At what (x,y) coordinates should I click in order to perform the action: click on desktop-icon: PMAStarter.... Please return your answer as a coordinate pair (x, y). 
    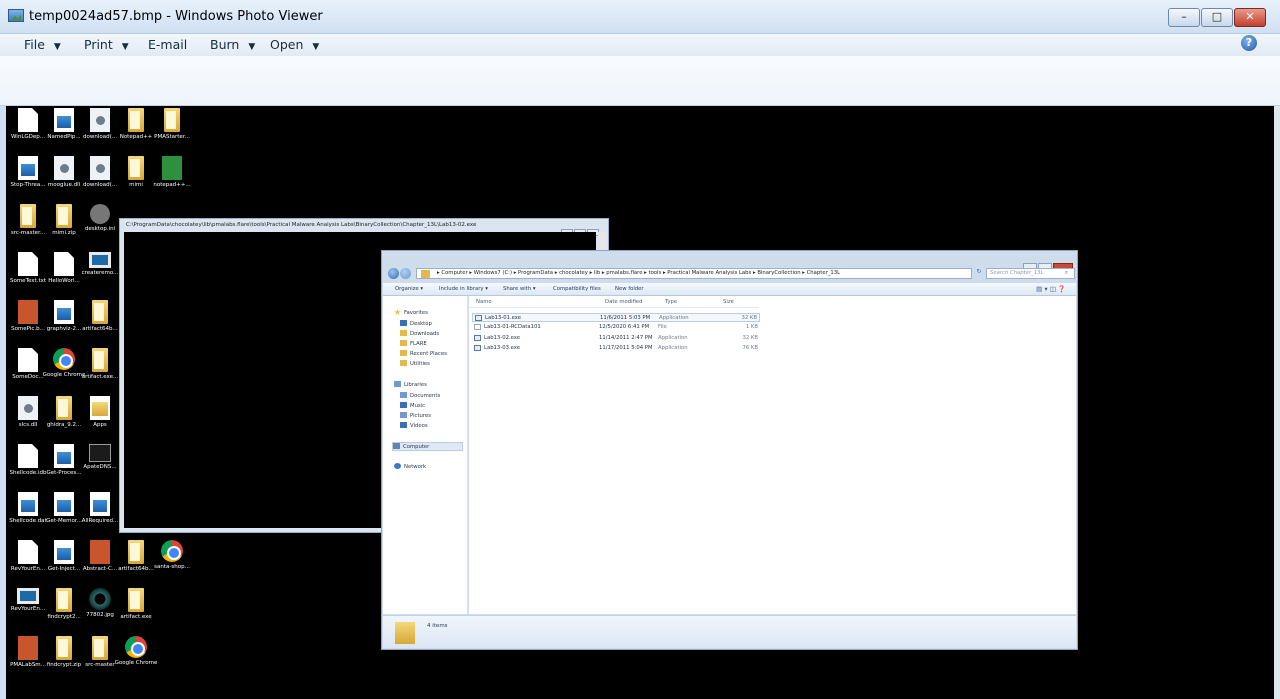
    Looking at the image, I should click on (172, 124).